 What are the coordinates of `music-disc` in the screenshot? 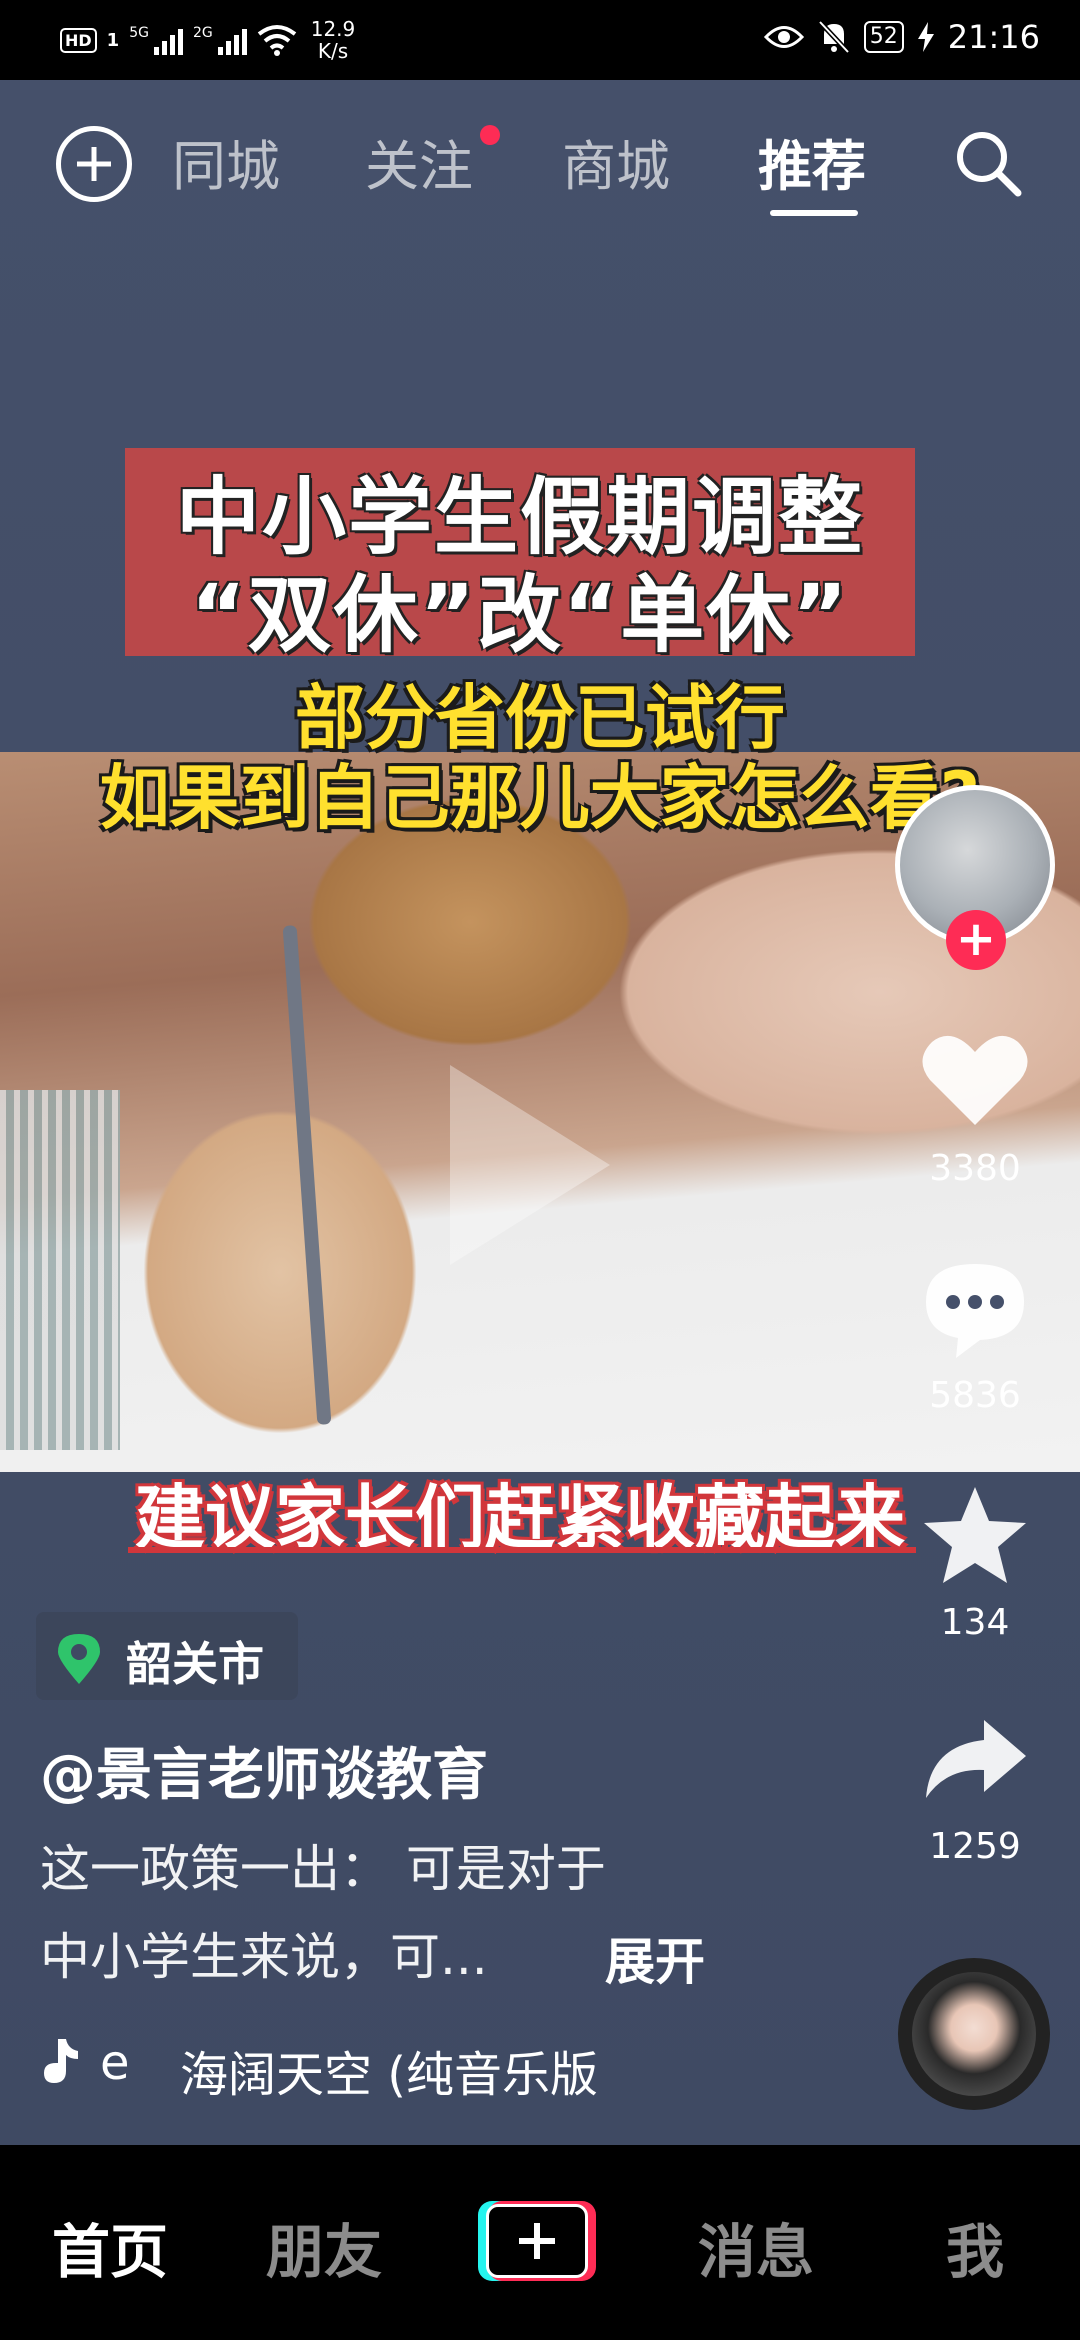 It's located at (974, 2034).